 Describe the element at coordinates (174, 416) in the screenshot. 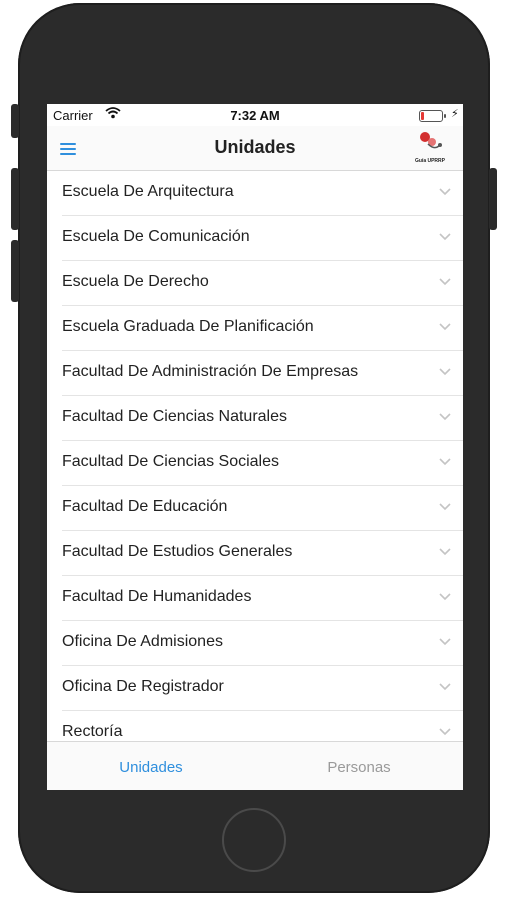

I see `list-item-label: Facultad De Ciencias Naturales` at that location.